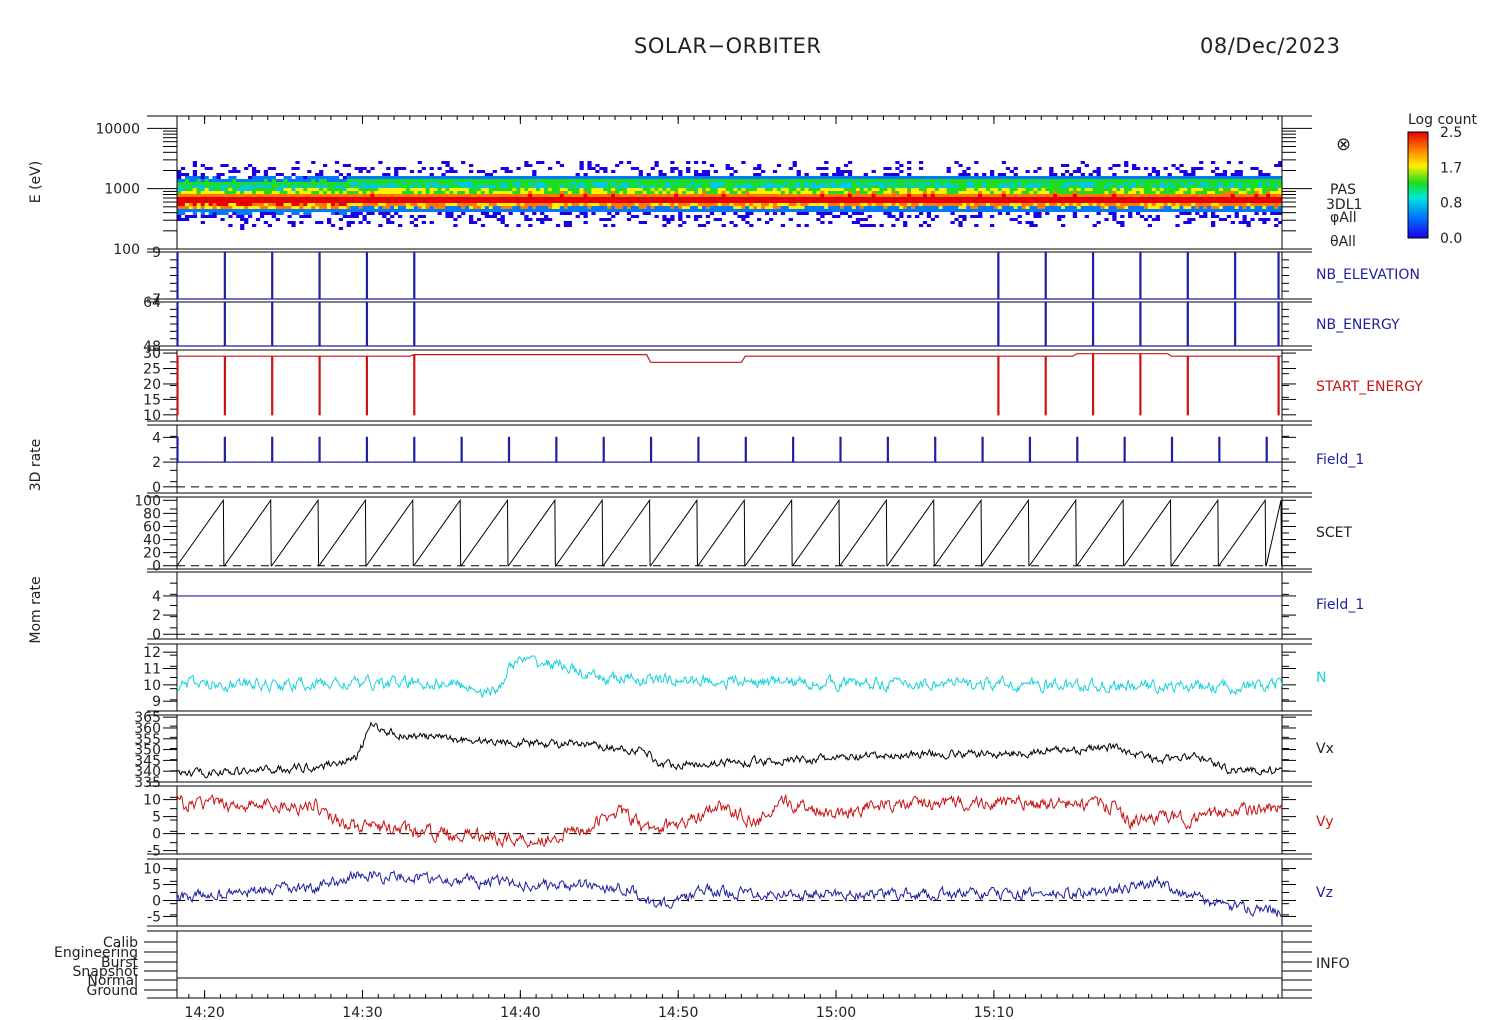 The height and width of the screenshot is (1020, 1512). What do you see at coordinates (729, 677) in the screenshot?
I see `N-line` at bounding box center [729, 677].